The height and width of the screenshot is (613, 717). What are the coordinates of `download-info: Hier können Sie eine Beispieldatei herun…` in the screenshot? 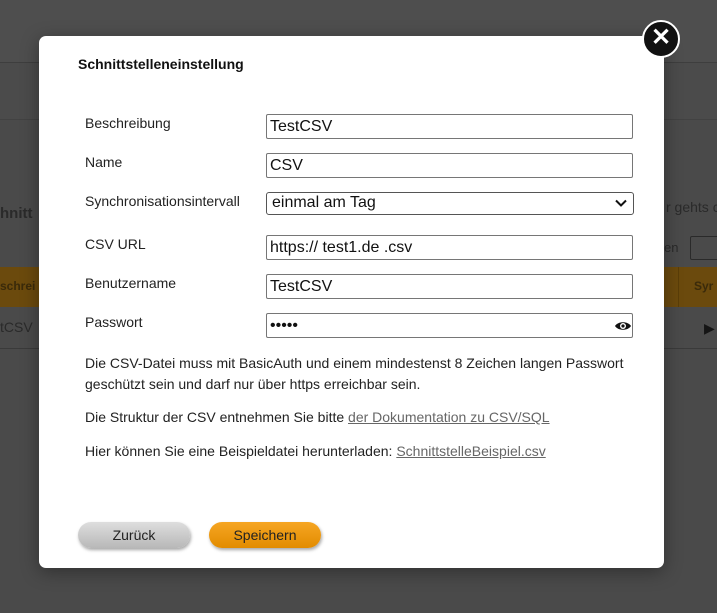 It's located at (355, 451).